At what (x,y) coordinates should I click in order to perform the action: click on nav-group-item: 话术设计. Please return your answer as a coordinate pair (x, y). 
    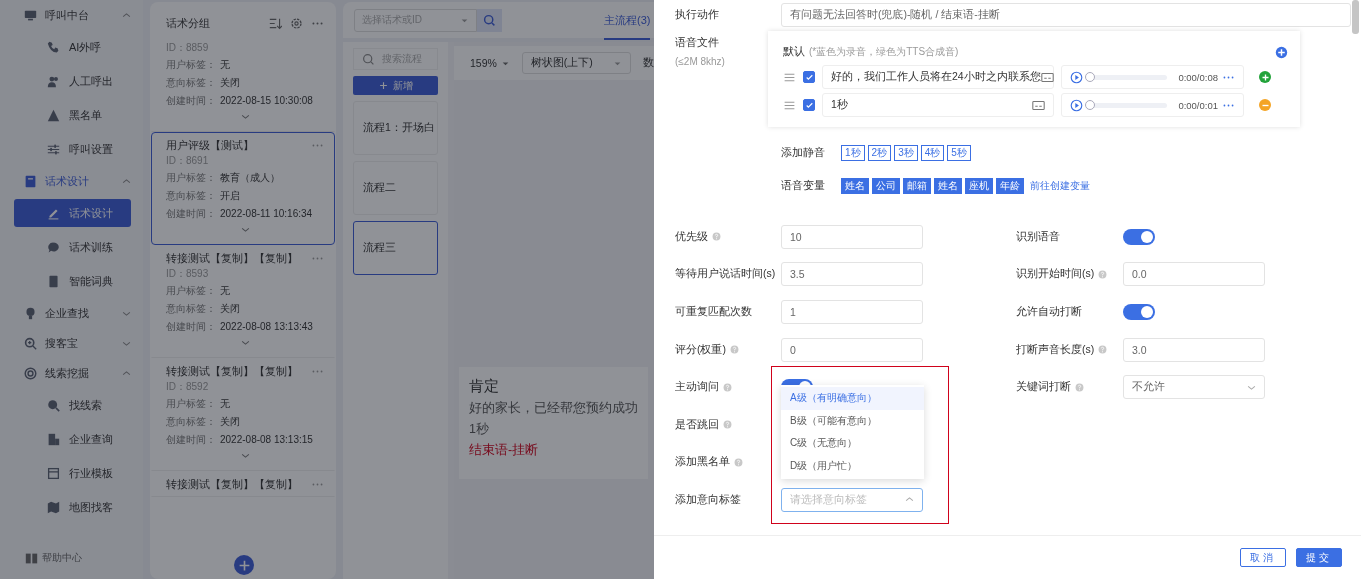
    Looking at the image, I should click on (71, 181).